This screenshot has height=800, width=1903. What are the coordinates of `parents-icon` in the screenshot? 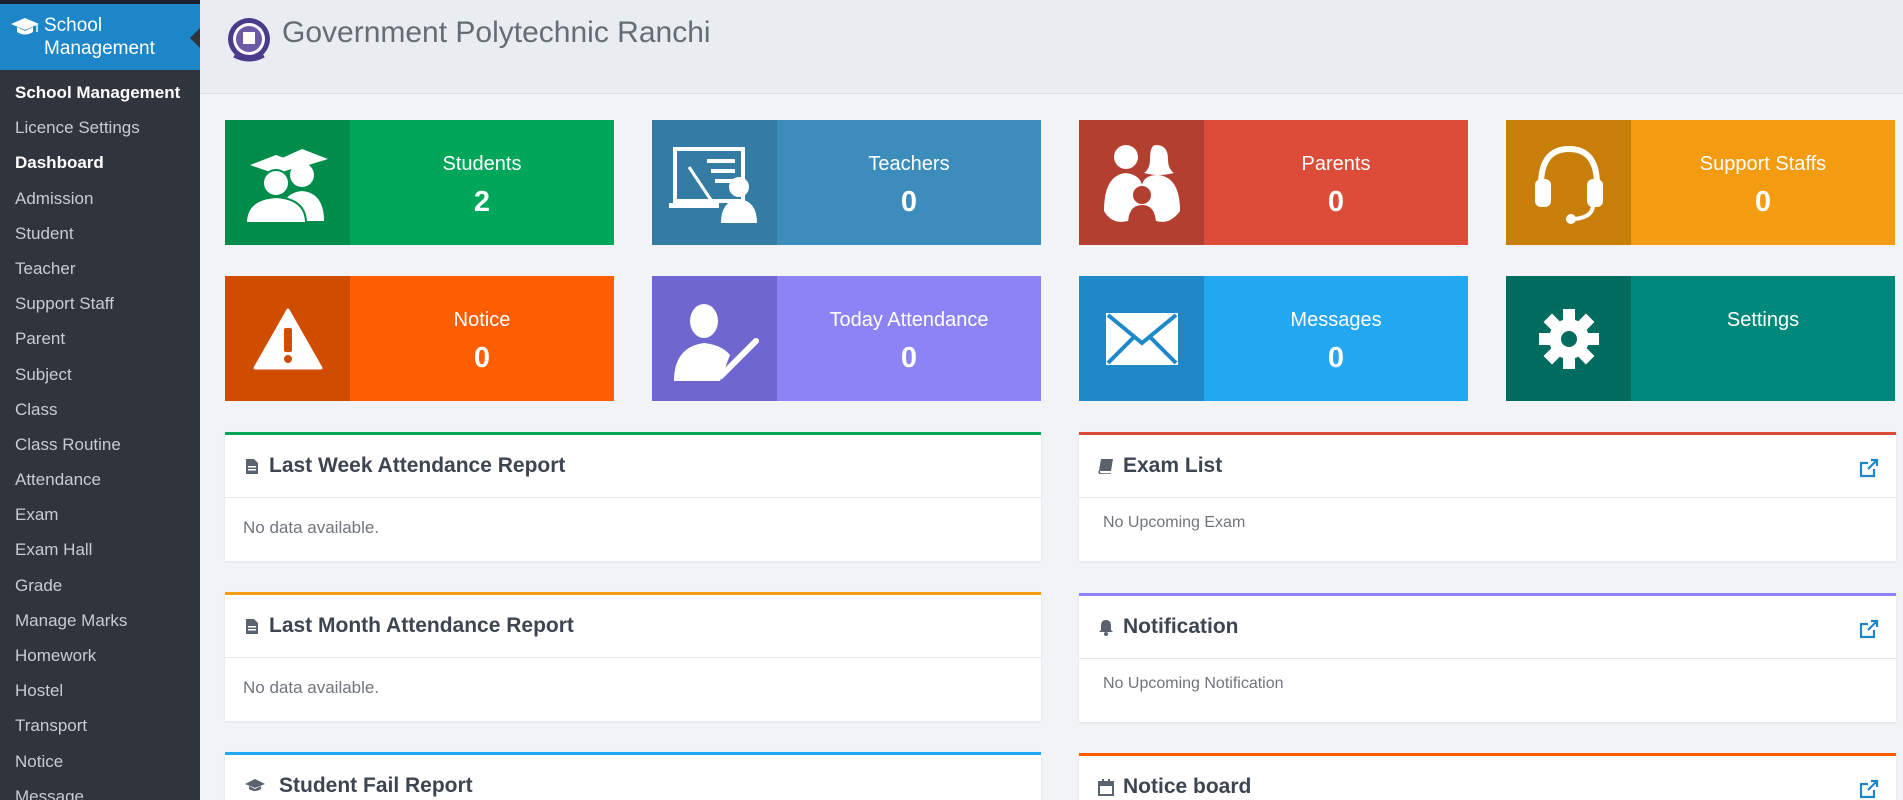 It's located at (1141, 184).